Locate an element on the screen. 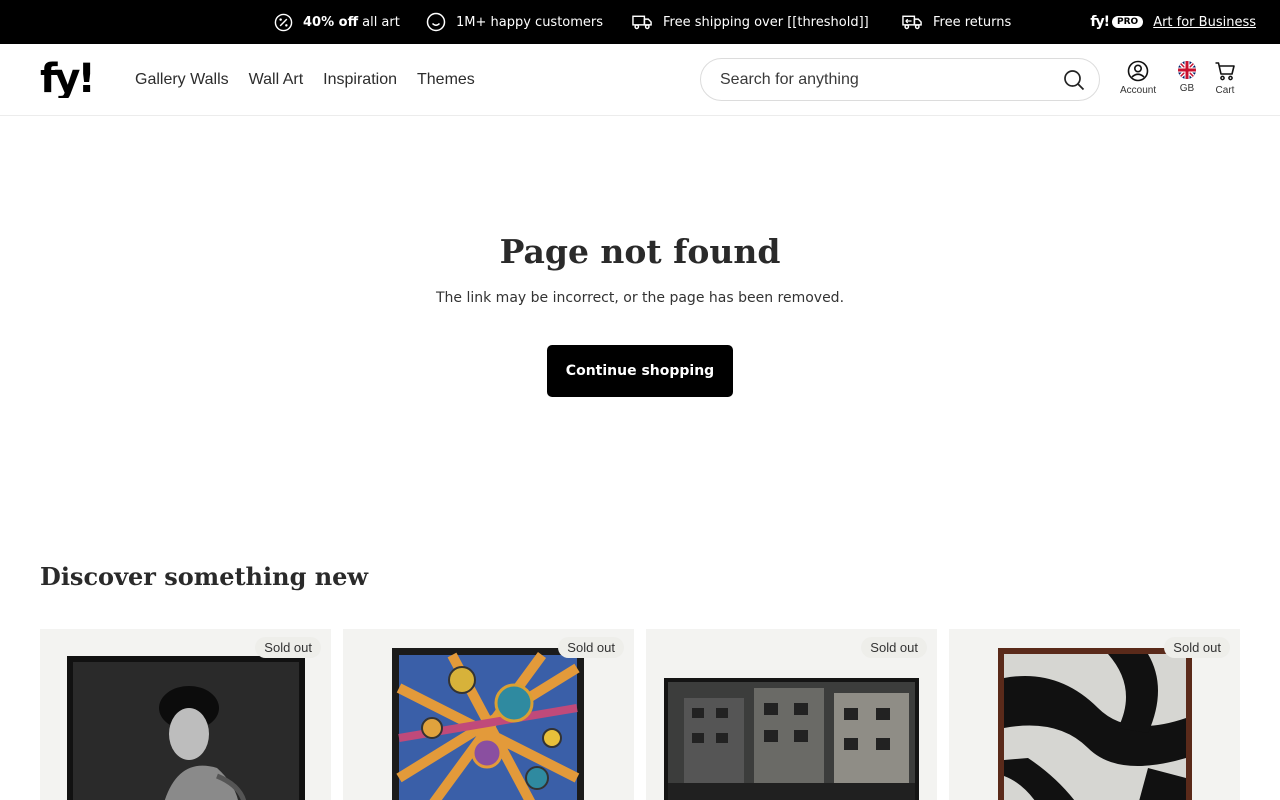  pro-business-area: fy! PRO Art for Business is located at coordinates (1173, 22).